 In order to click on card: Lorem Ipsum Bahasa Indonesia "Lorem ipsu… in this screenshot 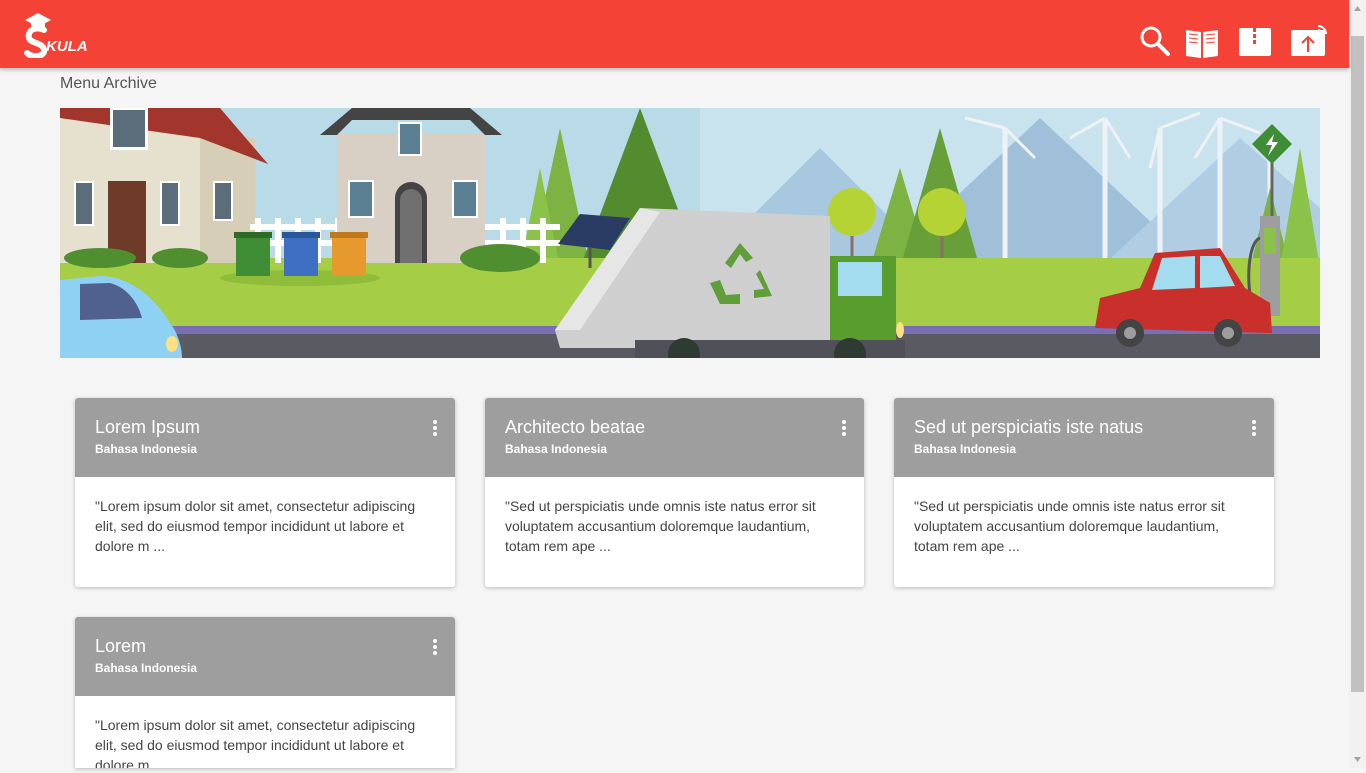, I will do `click(265, 492)`.